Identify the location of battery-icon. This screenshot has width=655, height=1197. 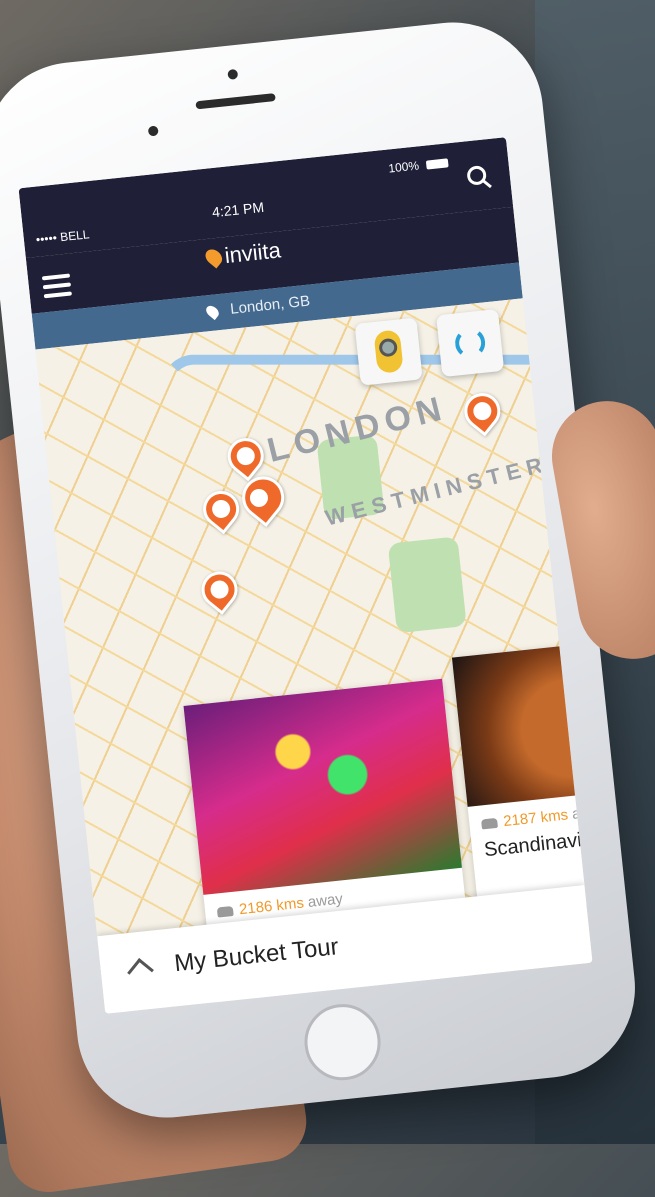
(437, 164).